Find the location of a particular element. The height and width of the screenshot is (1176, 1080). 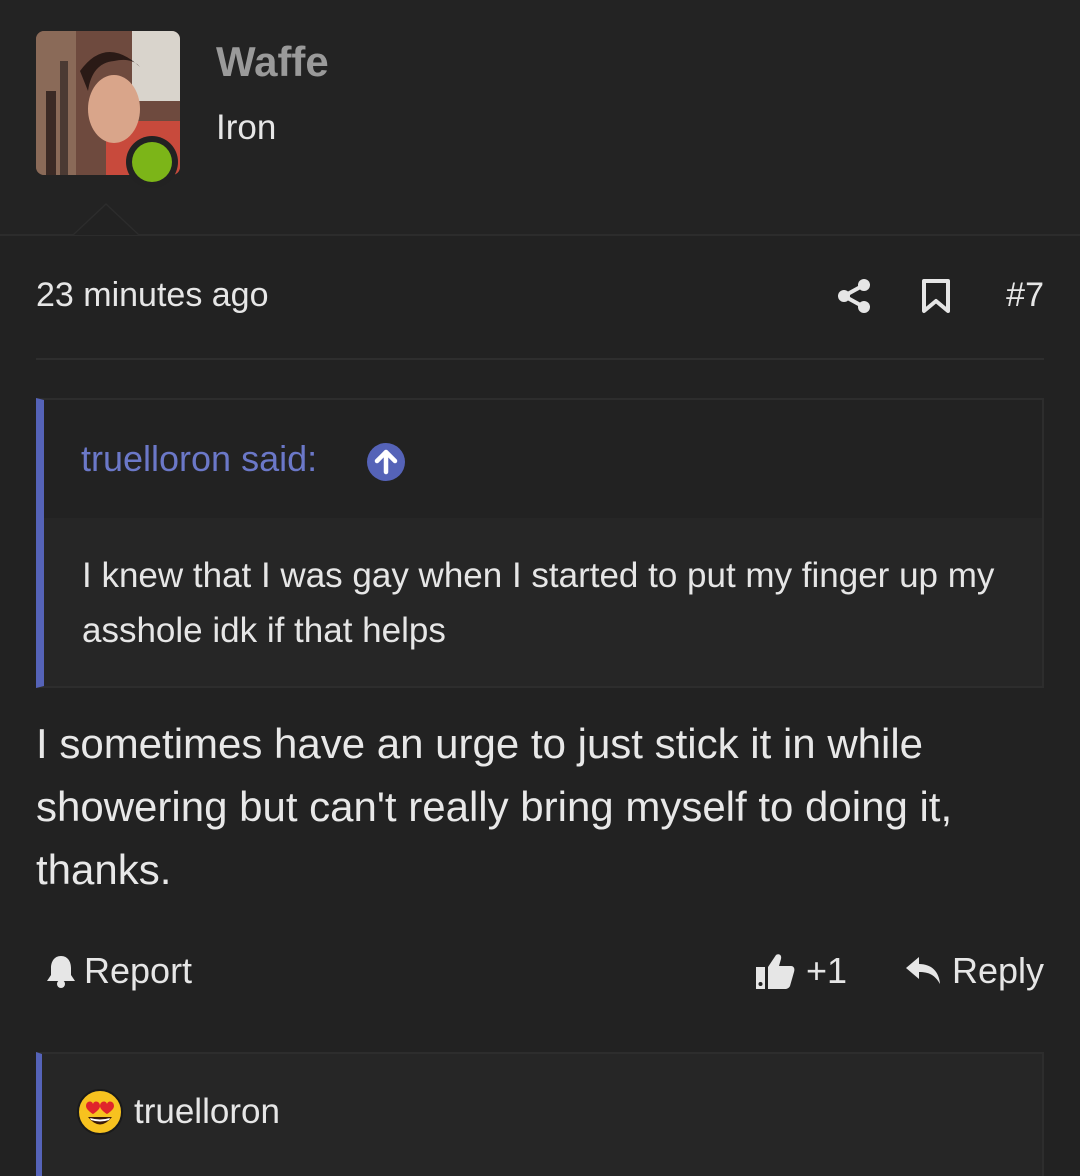

reply-icon is located at coordinates (922, 970).